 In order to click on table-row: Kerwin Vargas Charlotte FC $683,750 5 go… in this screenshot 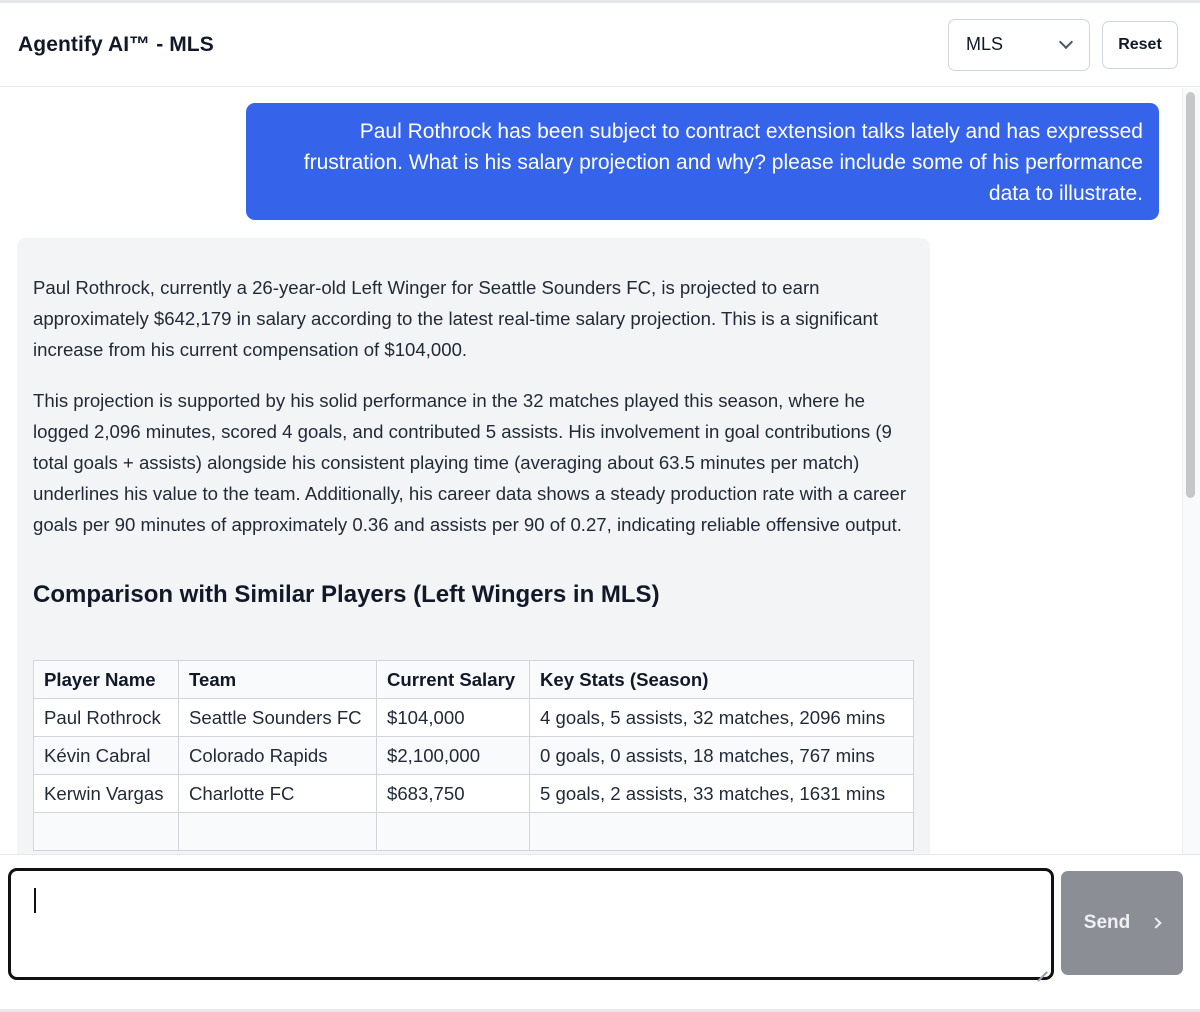, I will do `click(473, 793)`.